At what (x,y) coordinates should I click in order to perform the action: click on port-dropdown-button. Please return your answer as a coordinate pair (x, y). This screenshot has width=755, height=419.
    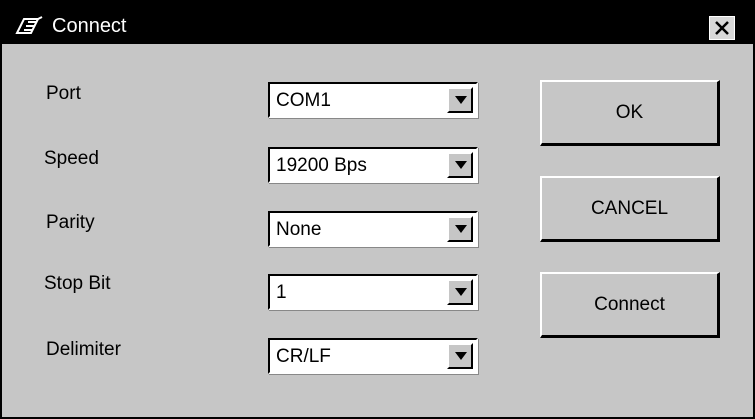
    Looking at the image, I should click on (460, 100).